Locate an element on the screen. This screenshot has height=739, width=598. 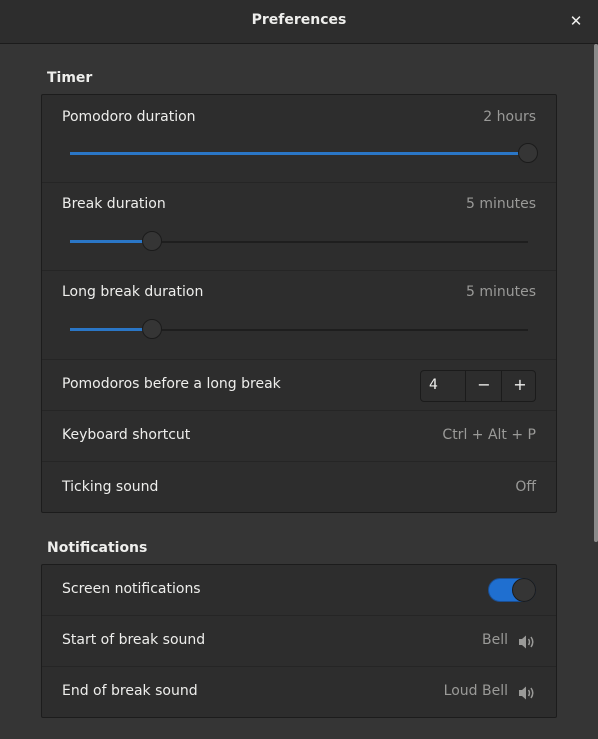
pomodoros-before-long-break-label: Pomodoros before a long break is located at coordinates (171, 384).